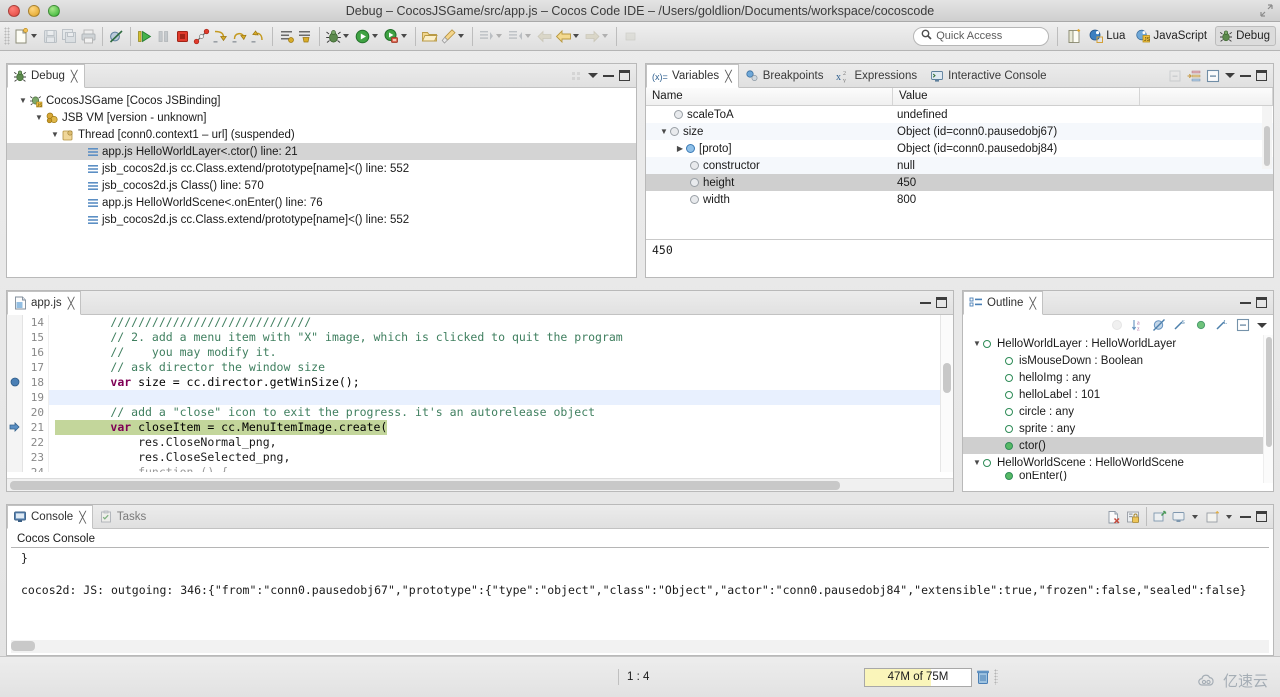 This screenshot has height=697, width=1280. What do you see at coordinates (1118, 377) in the screenshot?
I see `outline-row: helloImg : any` at bounding box center [1118, 377].